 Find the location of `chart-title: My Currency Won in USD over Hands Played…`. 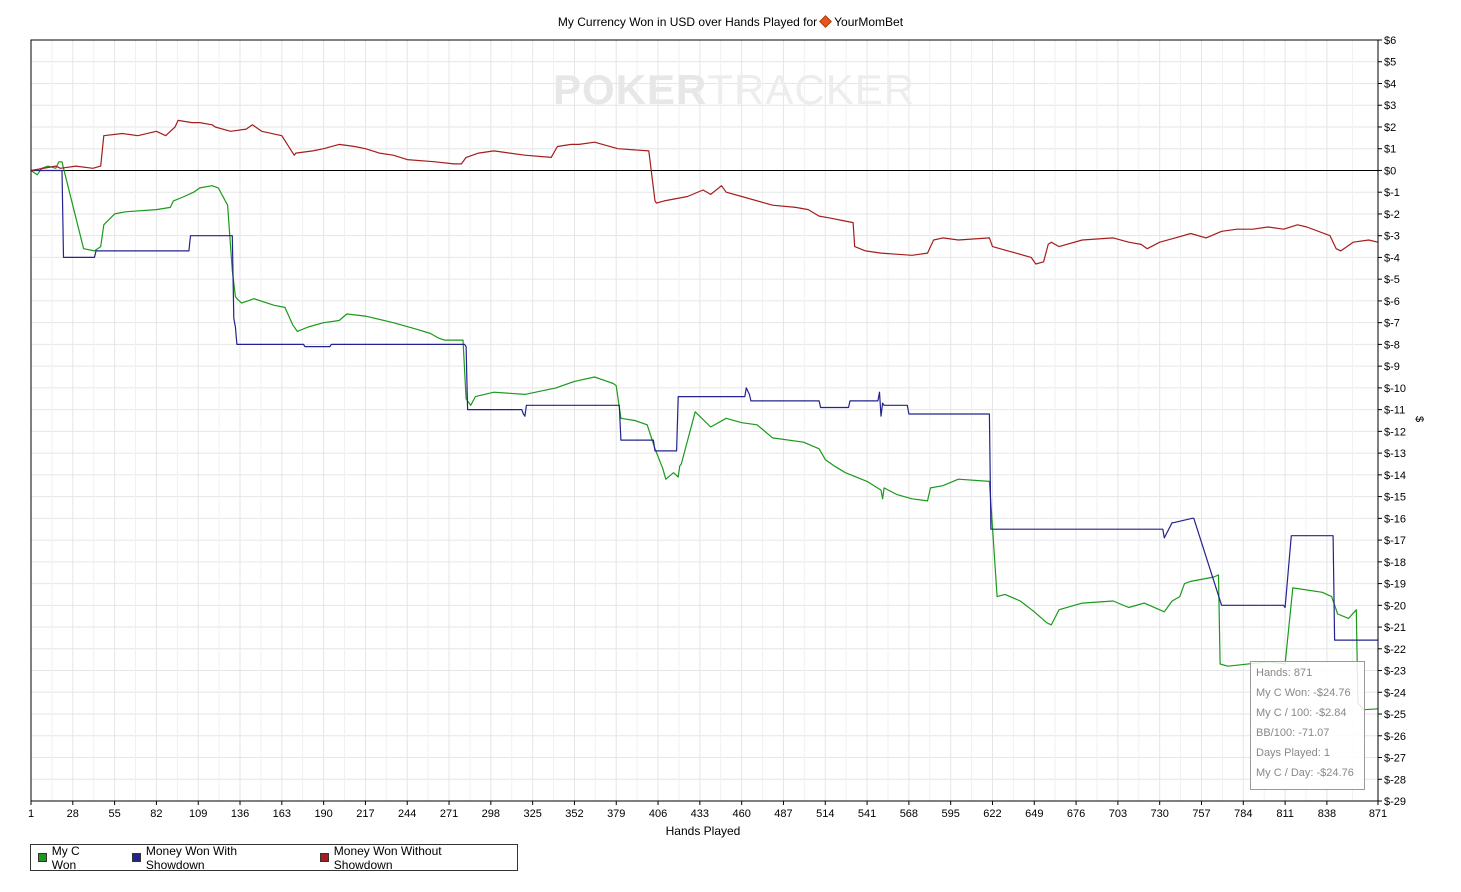

chart-title: My Currency Won in USD over Hands Played… is located at coordinates (730, 22).